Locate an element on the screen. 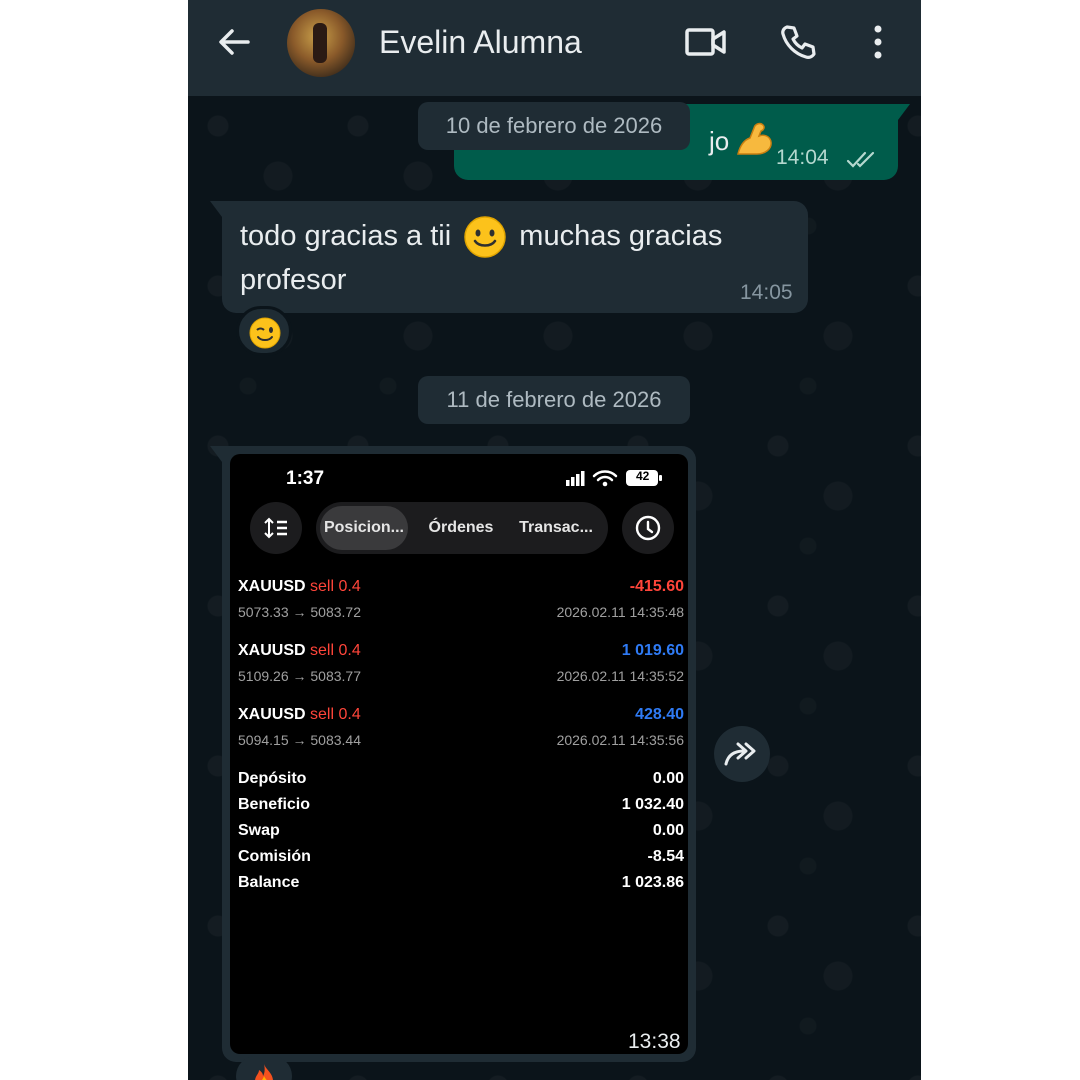 The image size is (1080, 1080). status-bar-icons is located at coordinates (616, 478).